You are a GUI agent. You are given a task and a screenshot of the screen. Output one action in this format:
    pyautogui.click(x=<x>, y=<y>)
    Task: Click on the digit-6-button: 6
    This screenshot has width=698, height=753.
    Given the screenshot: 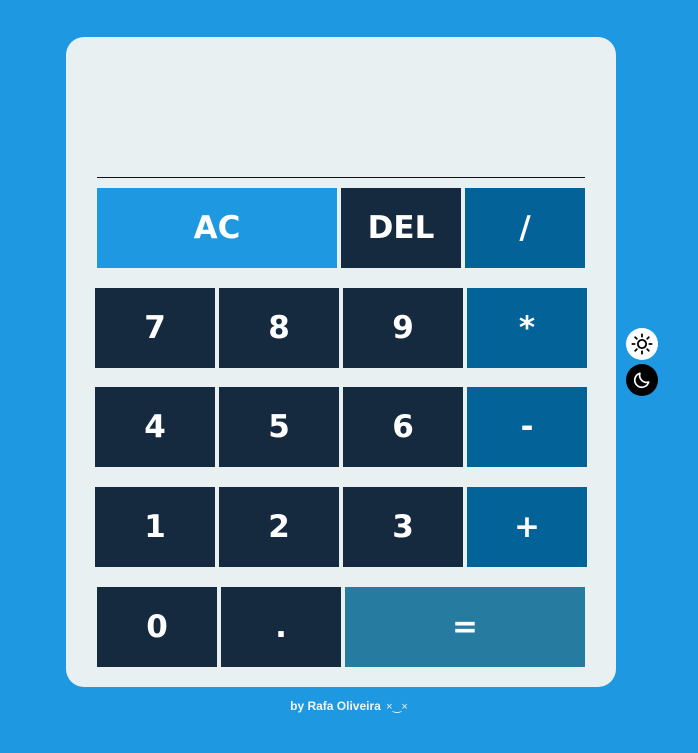 What is the action you would take?
    pyautogui.click(x=403, y=427)
    